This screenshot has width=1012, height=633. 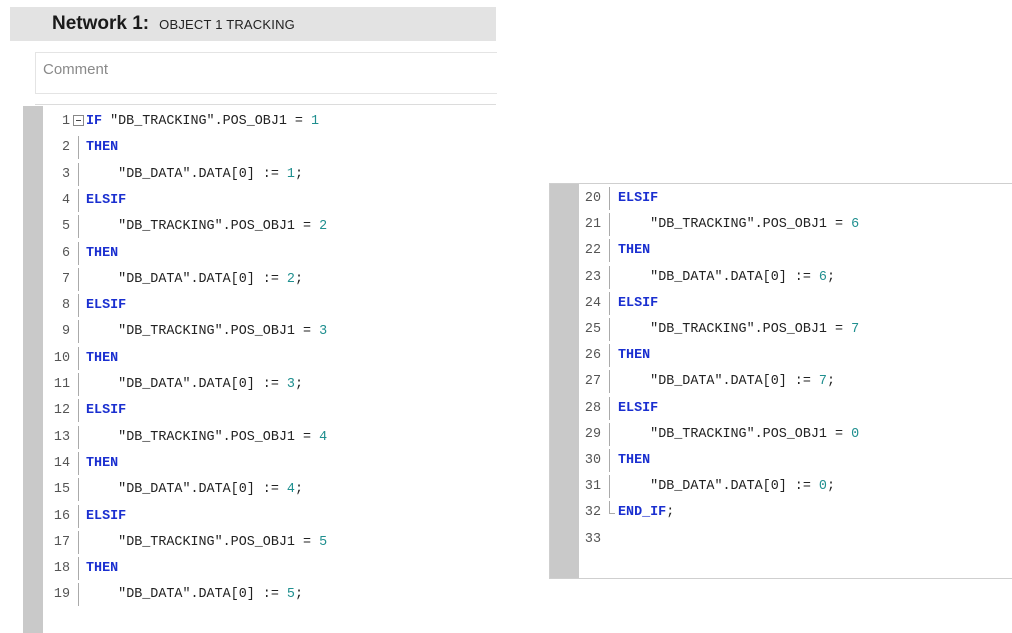 What do you see at coordinates (269, 569) in the screenshot?
I see `code-line: 18 THEN` at bounding box center [269, 569].